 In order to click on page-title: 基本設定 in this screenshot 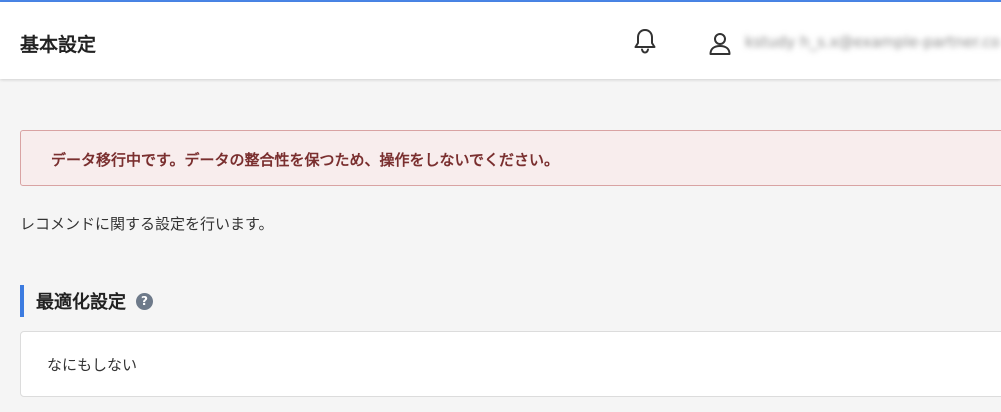, I will do `click(58, 45)`.